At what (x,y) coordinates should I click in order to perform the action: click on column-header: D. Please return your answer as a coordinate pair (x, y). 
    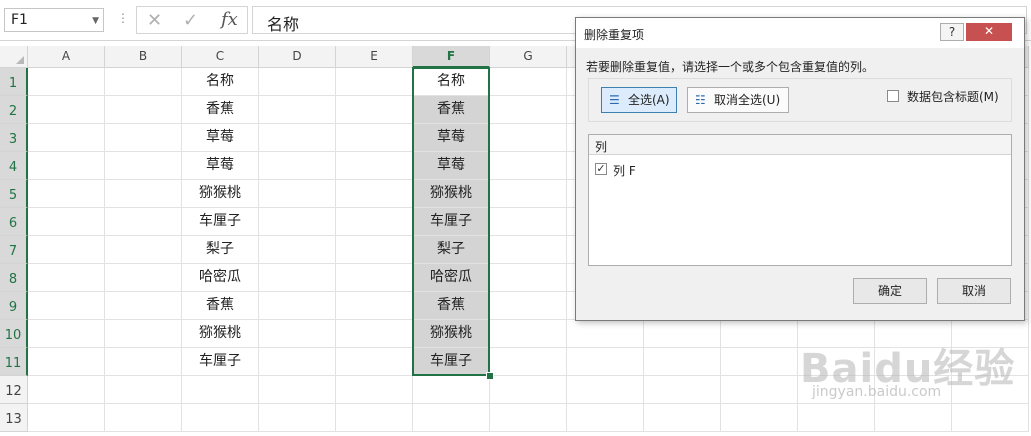
    Looking at the image, I should click on (297, 57).